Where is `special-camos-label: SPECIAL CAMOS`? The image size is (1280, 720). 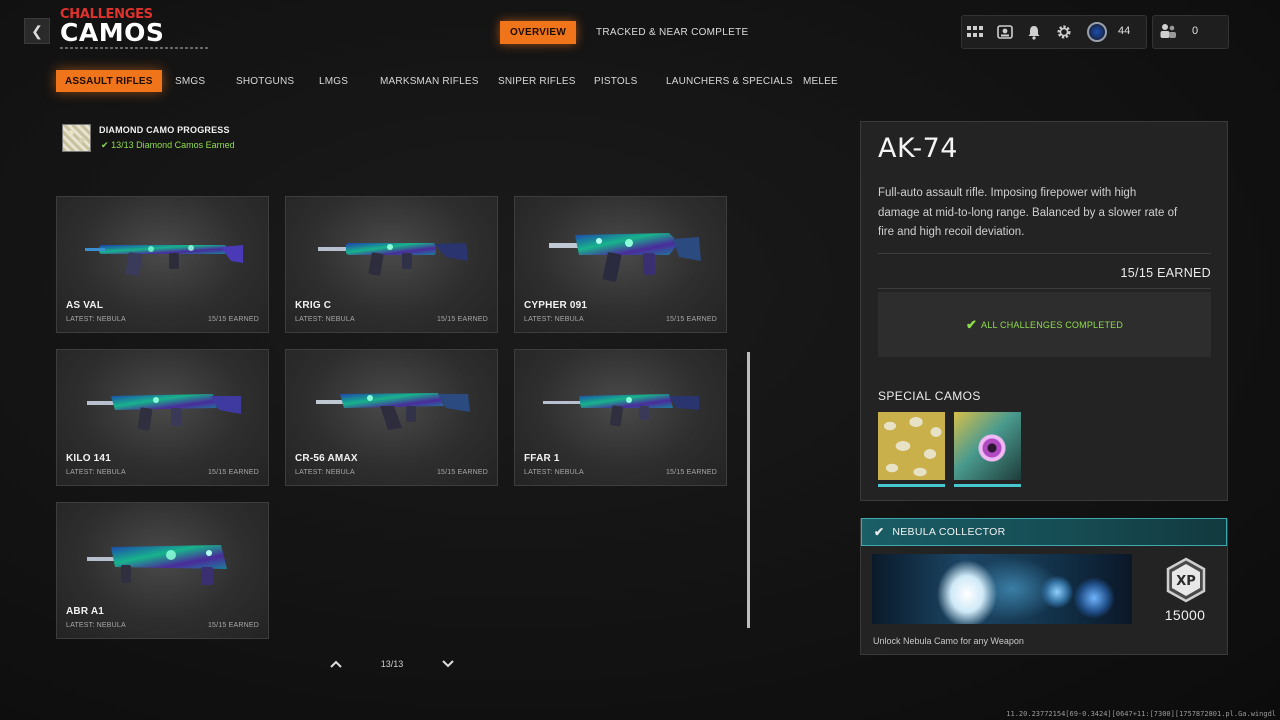 special-camos-label: SPECIAL CAMOS is located at coordinates (929, 396).